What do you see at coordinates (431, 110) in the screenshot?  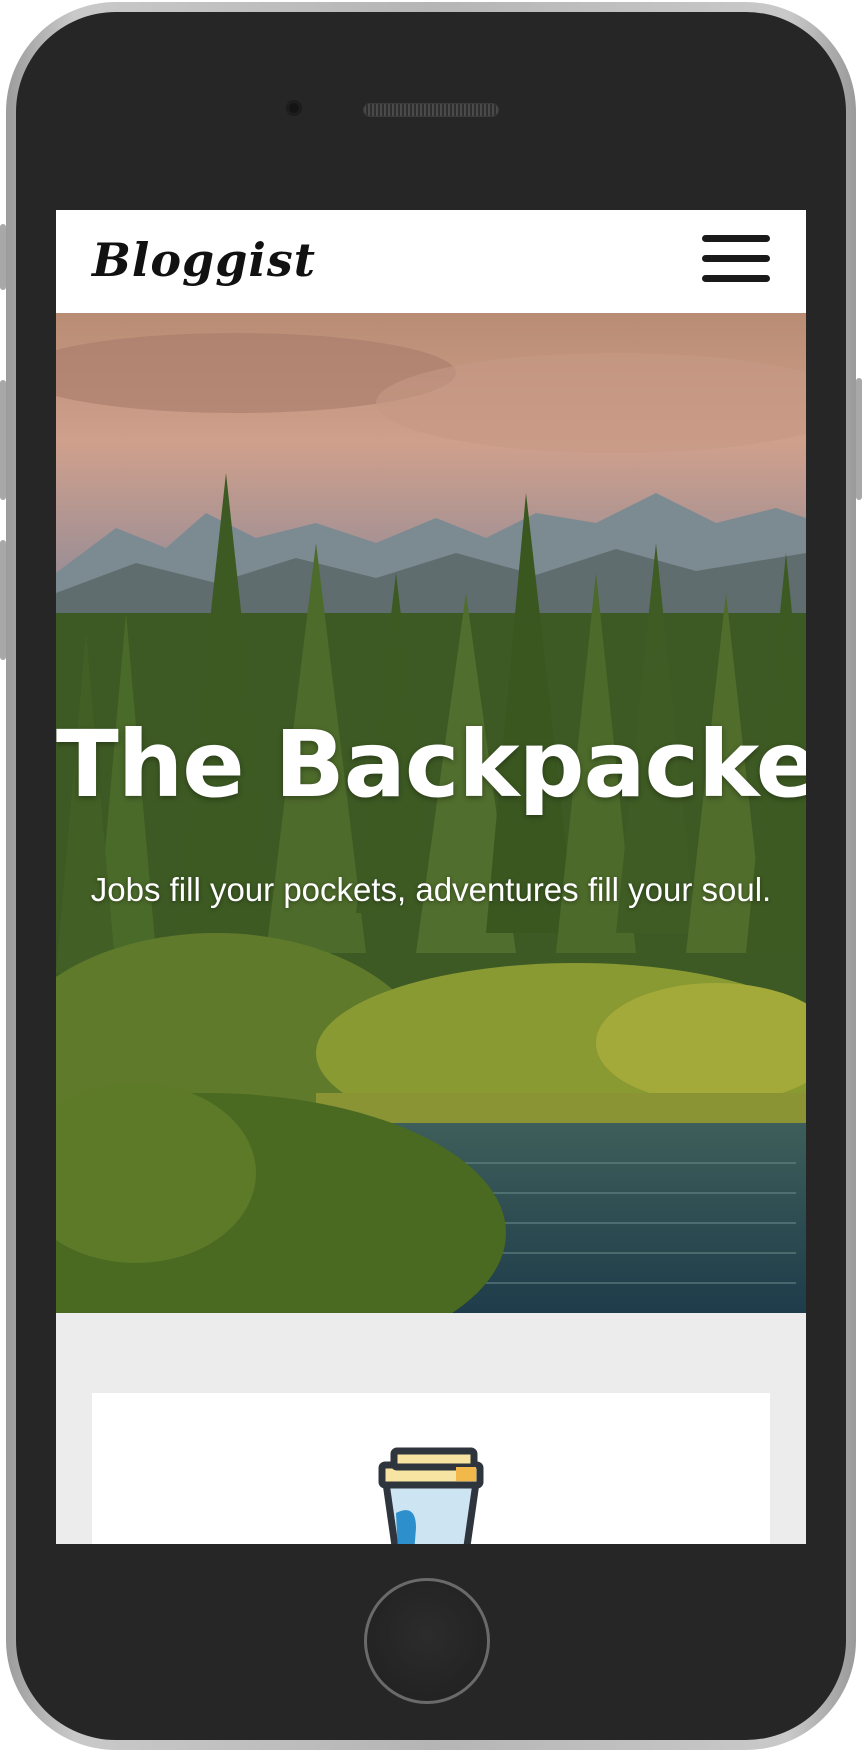 I see `earpiece-speaker` at bounding box center [431, 110].